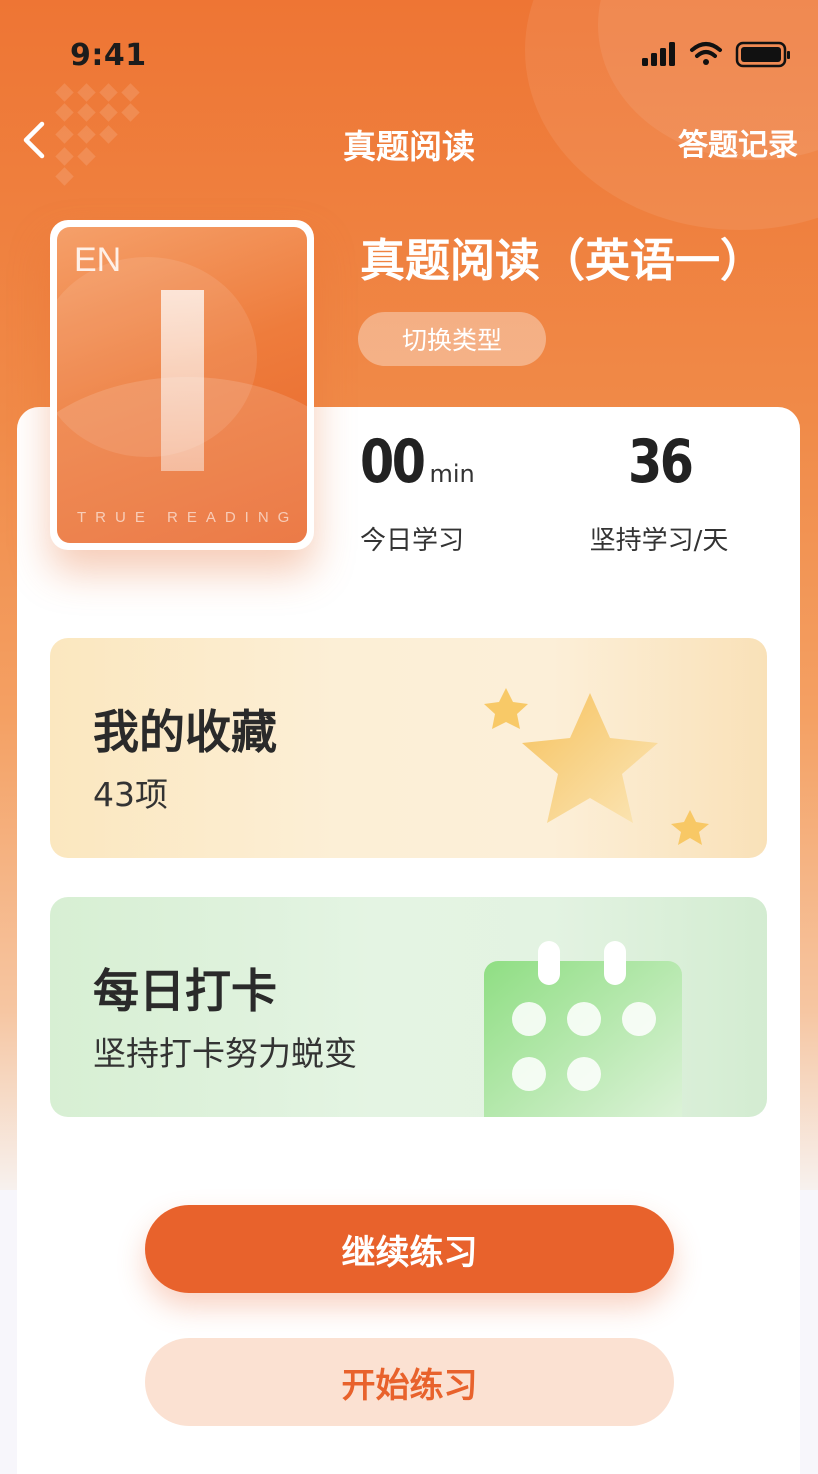 This screenshot has height=1474, width=818. Describe the element at coordinates (563, 260) in the screenshot. I see `course-title: 真题阅读（英语一）` at that location.